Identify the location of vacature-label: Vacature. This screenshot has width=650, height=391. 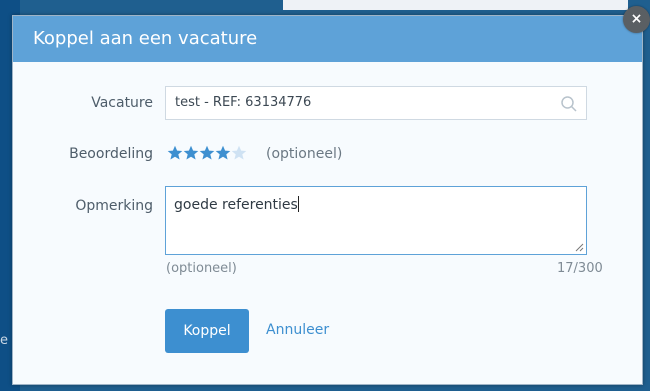
(122, 103).